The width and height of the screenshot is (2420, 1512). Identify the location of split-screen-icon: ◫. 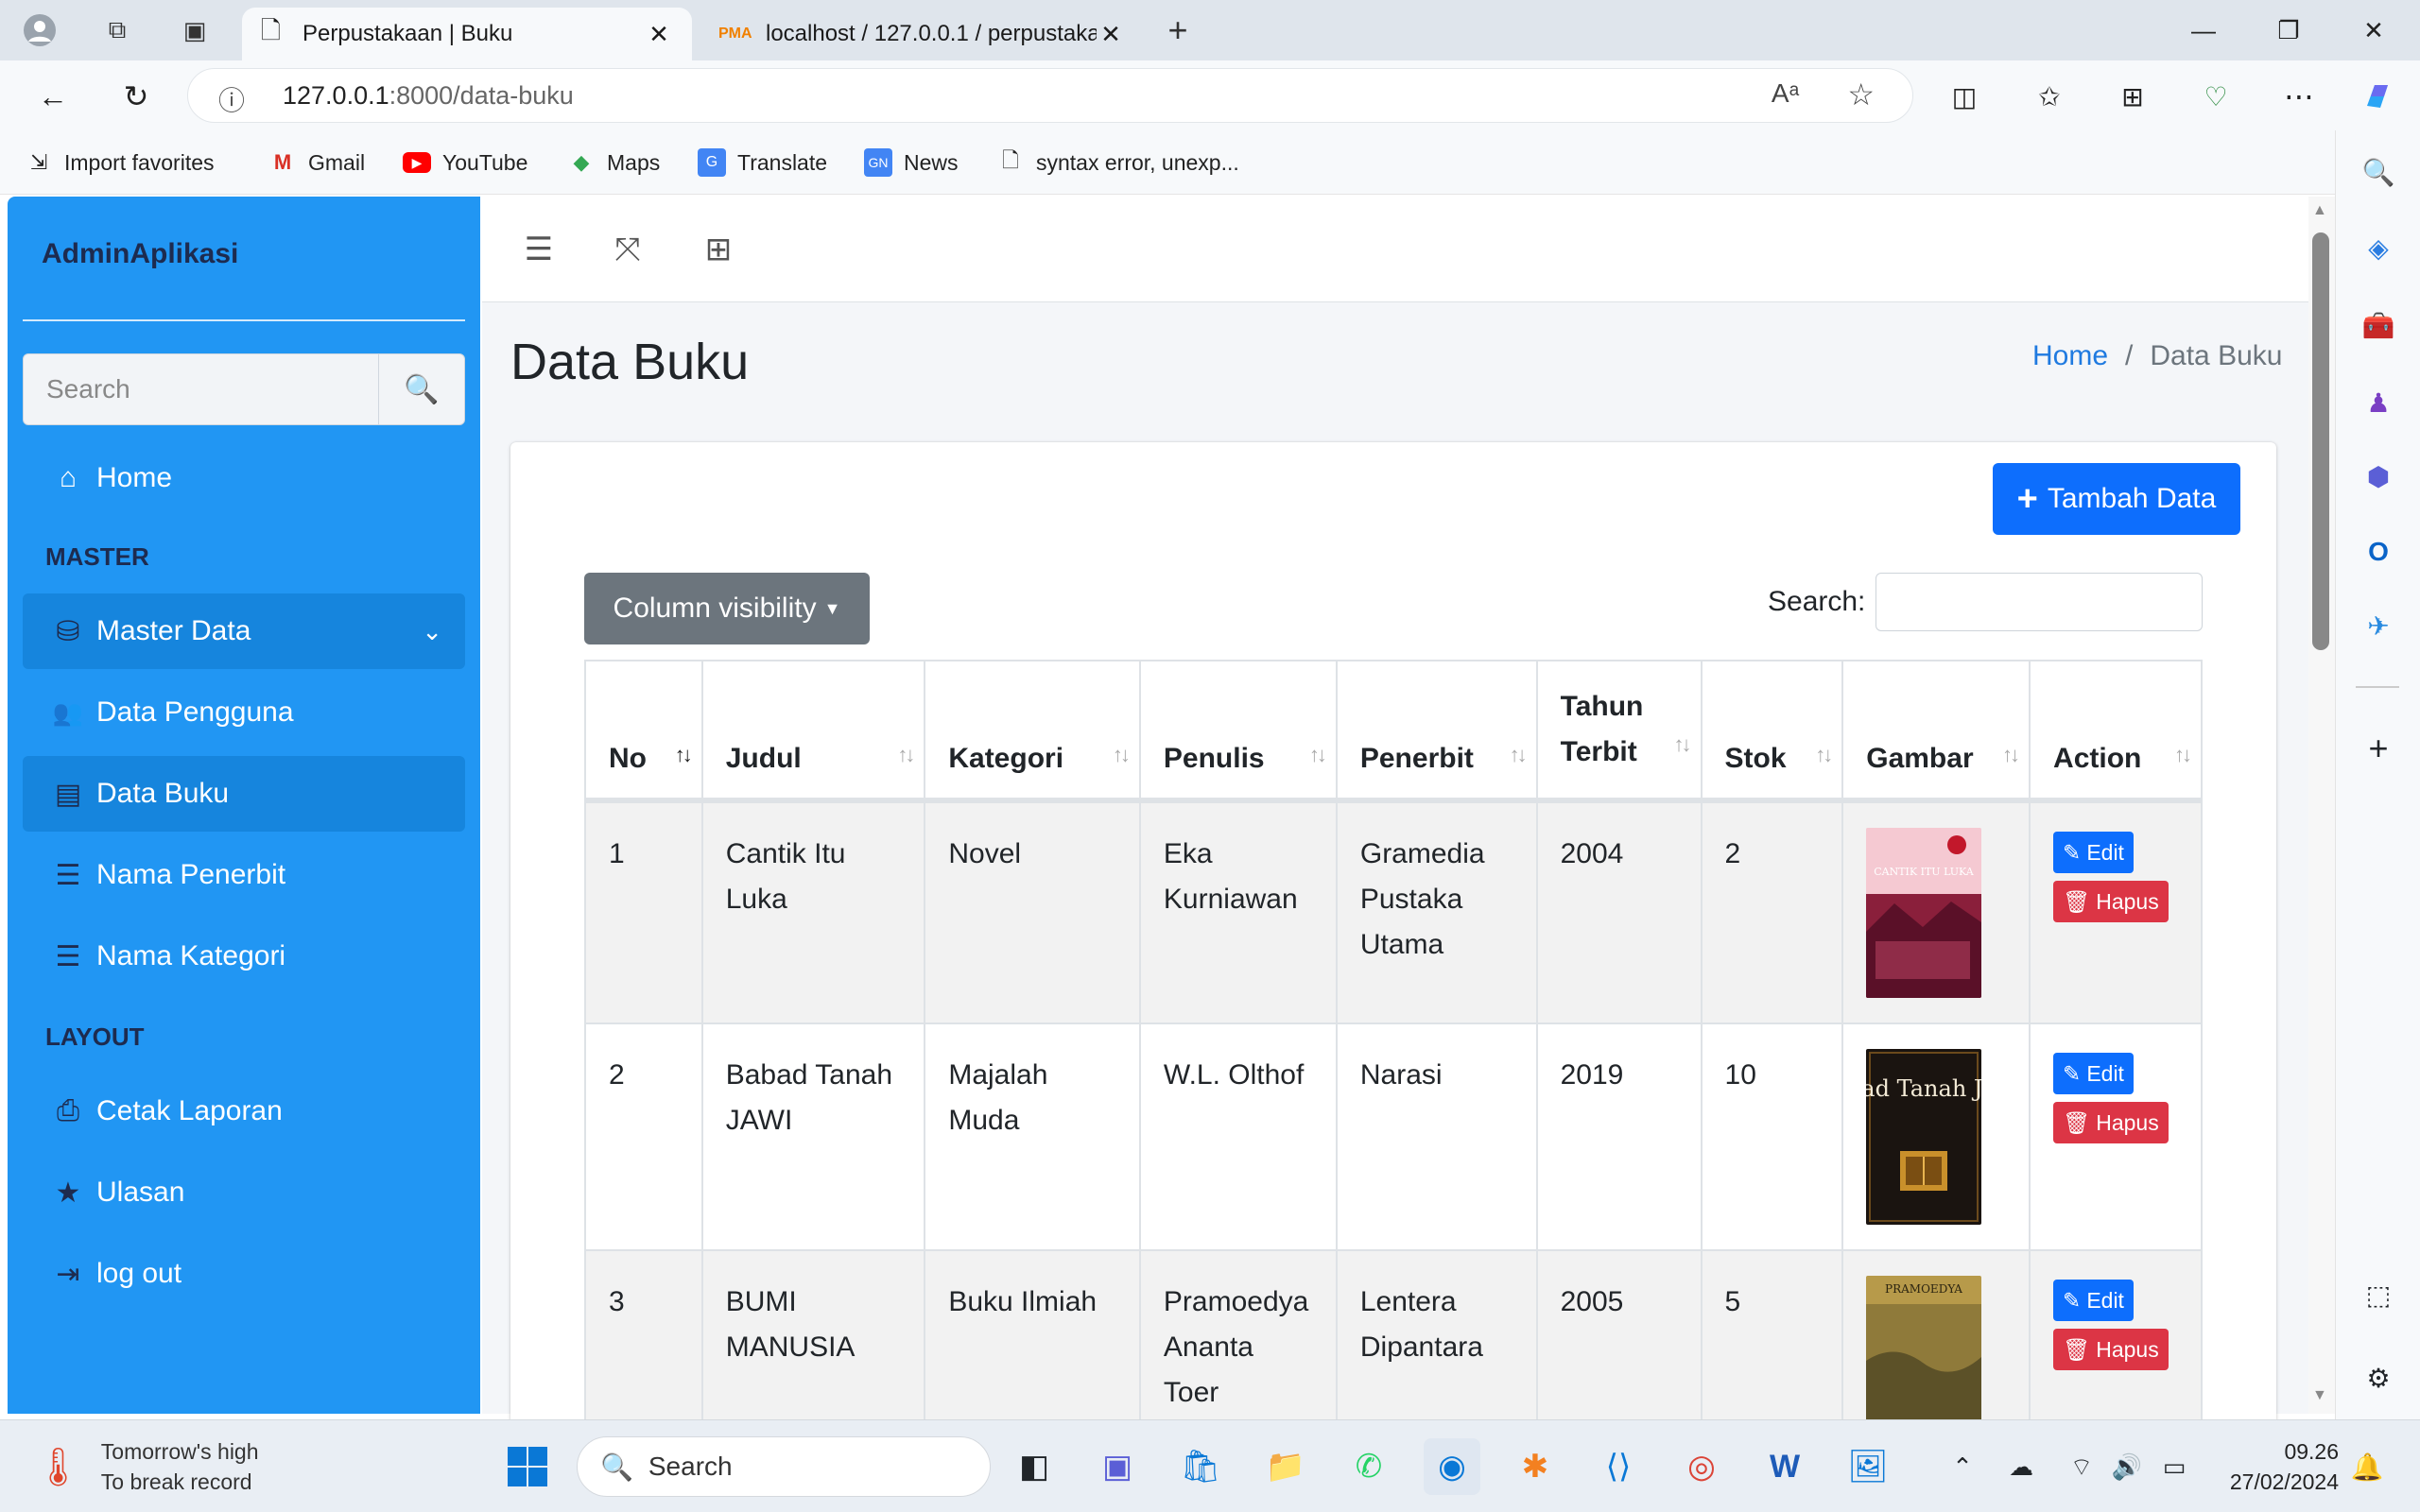
(1964, 96).